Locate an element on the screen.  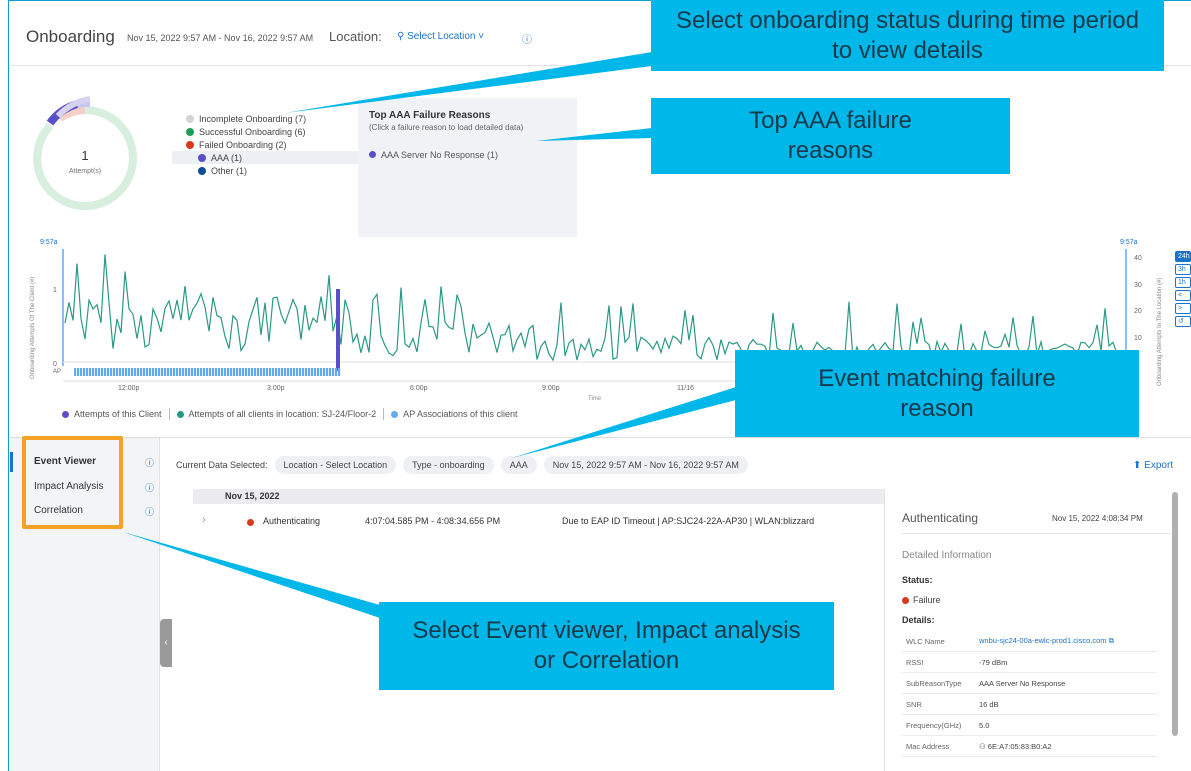
callout-pointer-status is located at coordinates (468, 82).